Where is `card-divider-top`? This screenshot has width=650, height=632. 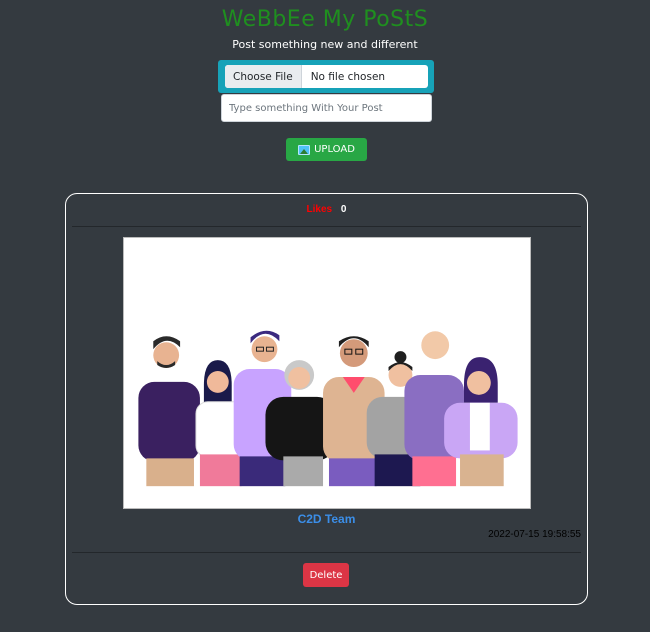
card-divider-top is located at coordinates (326, 226).